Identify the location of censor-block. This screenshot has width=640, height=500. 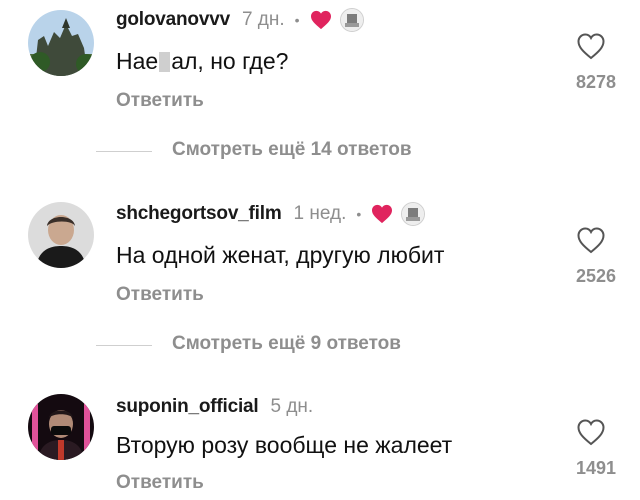
(165, 62).